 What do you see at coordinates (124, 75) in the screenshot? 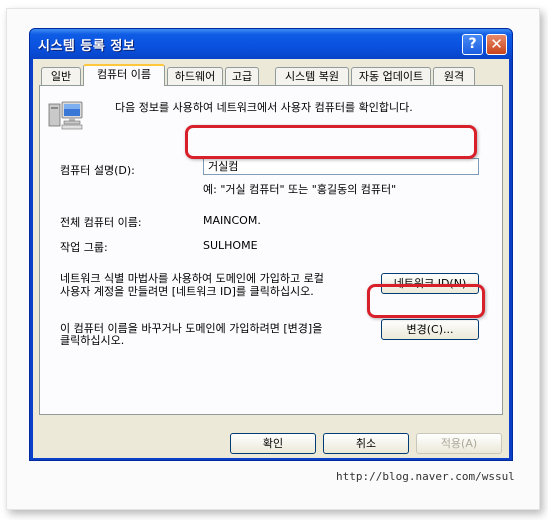
I see `tab-computer-name: 컴퓨터 이름` at bounding box center [124, 75].